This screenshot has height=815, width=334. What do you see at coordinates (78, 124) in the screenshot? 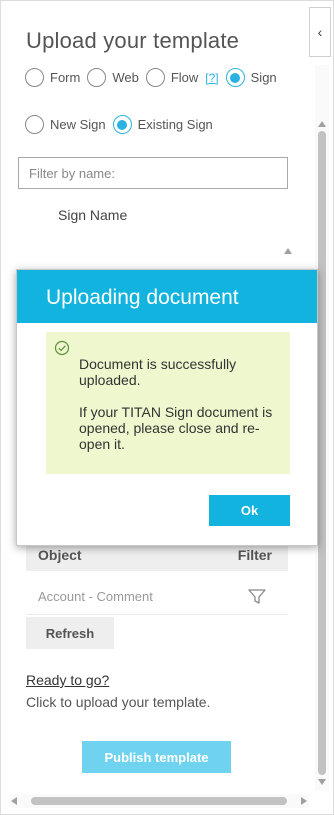
I see `radio-new-sign-label: New Sign` at bounding box center [78, 124].